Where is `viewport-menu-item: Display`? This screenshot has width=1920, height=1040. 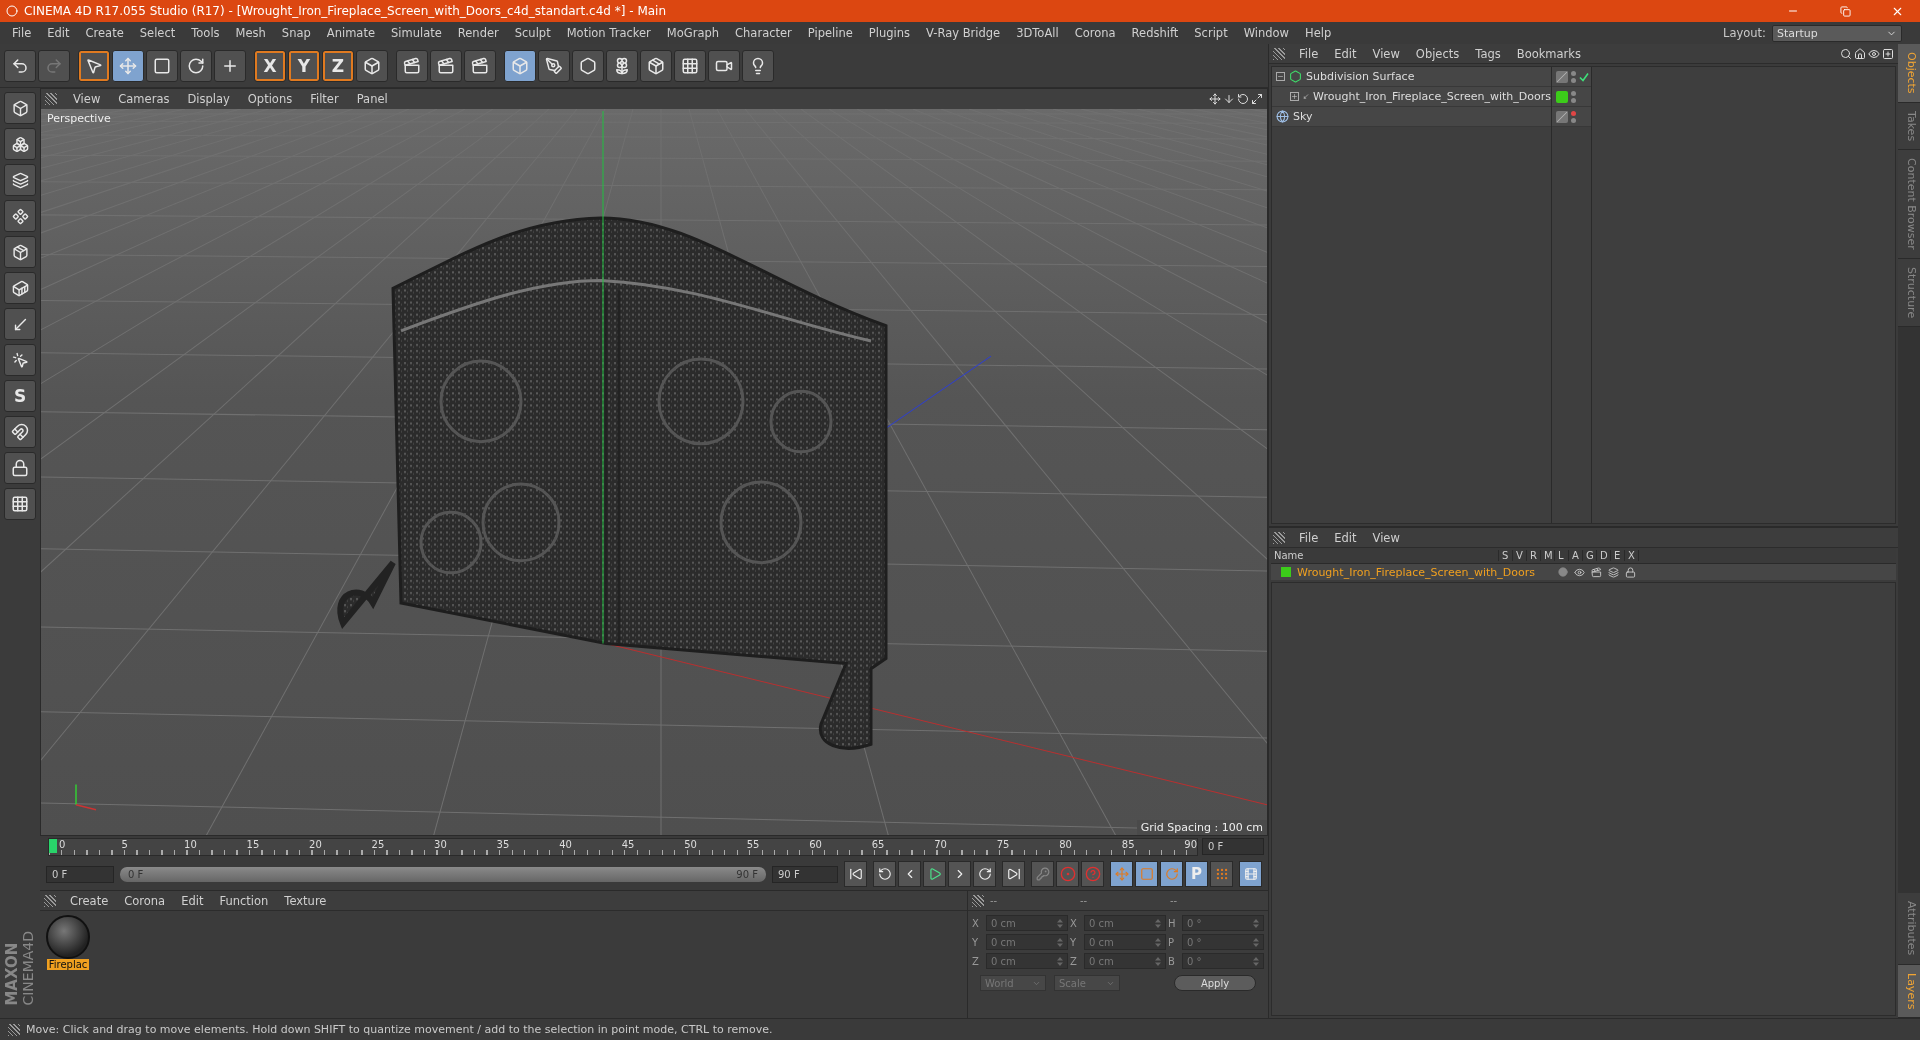
viewport-menu-item: Display is located at coordinates (208, 99).